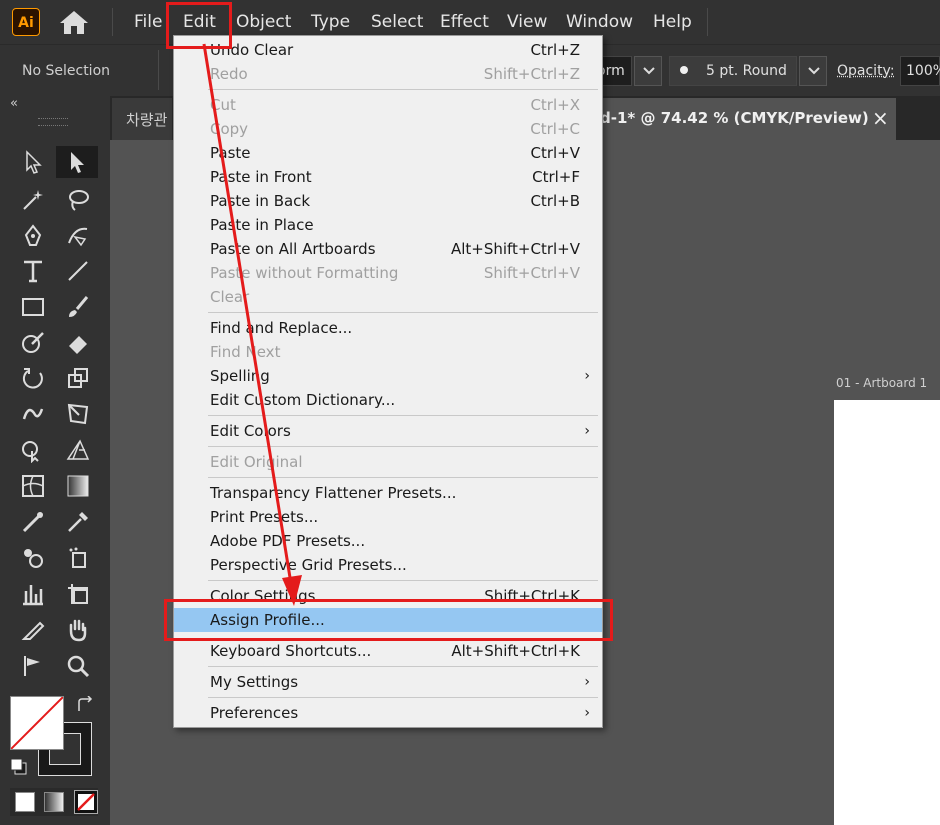 Image resolution: width=940 pixels, height=825 pixels. Describe the element at coordinates (252, 324) in the screenshot. I see `callout-arrow-icon` at that location.